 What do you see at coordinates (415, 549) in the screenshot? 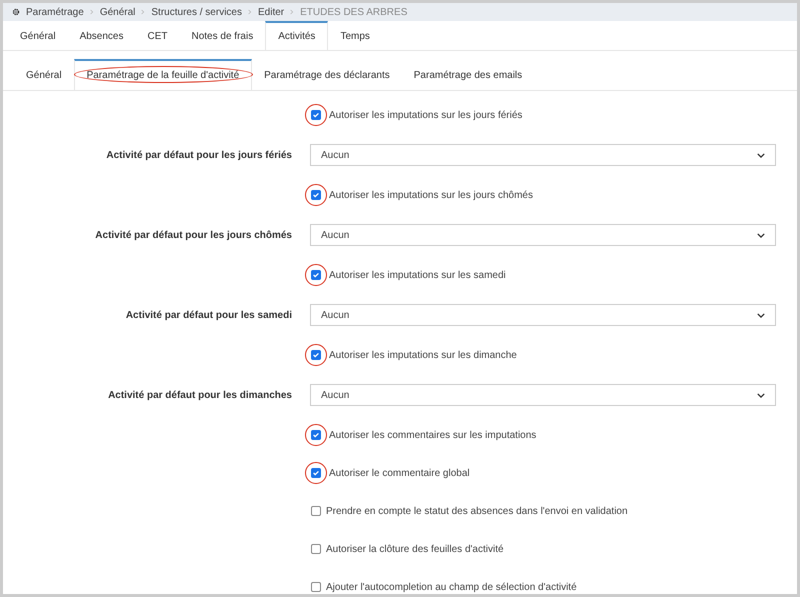
I see `checkbox-label: Autoriser la clôture des feuilles d'activité` at bounding box center [415, 549].